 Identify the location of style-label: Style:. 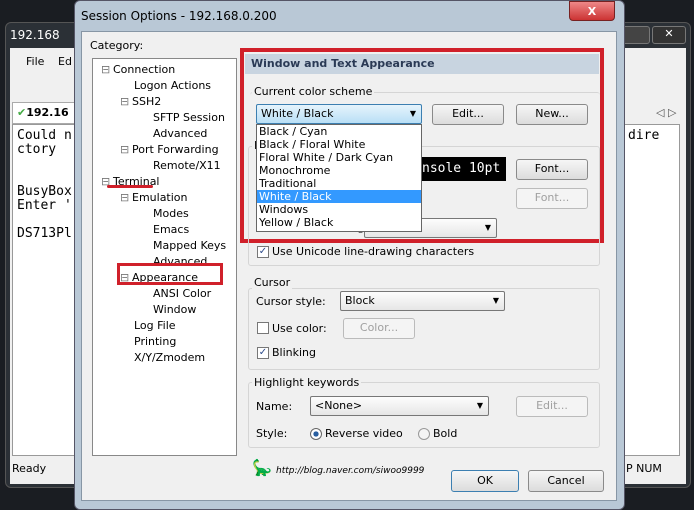
(272, 433).